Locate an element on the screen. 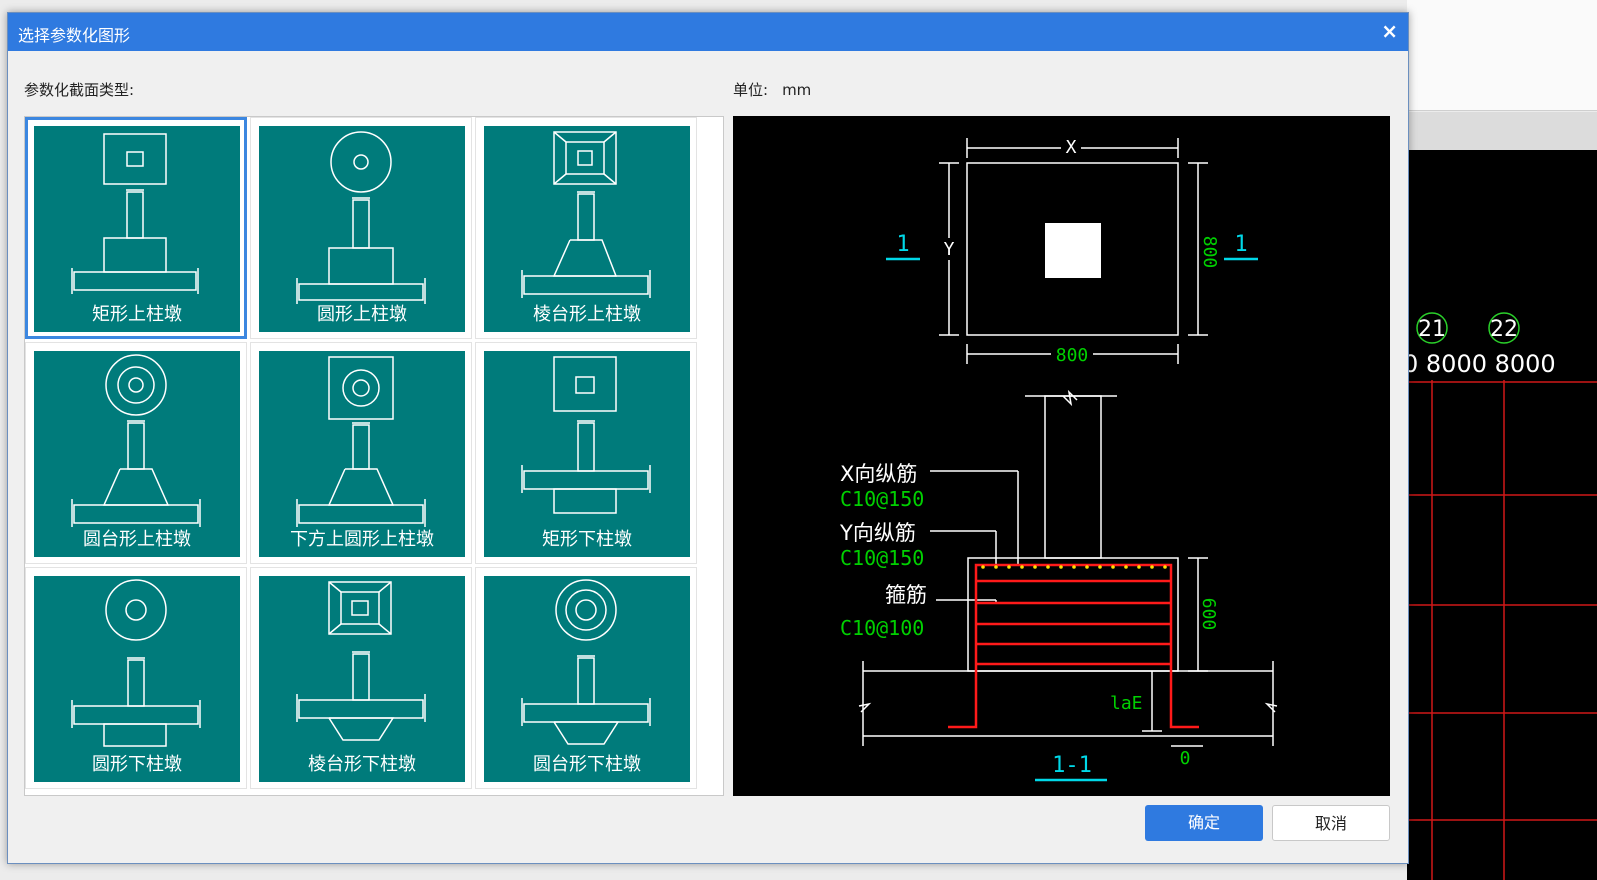 Image resolution: width=1597 pixels, height=880 pixels. shape-option-circle-lower: 圆形下柱墩 is located at coordinates (136, 678).